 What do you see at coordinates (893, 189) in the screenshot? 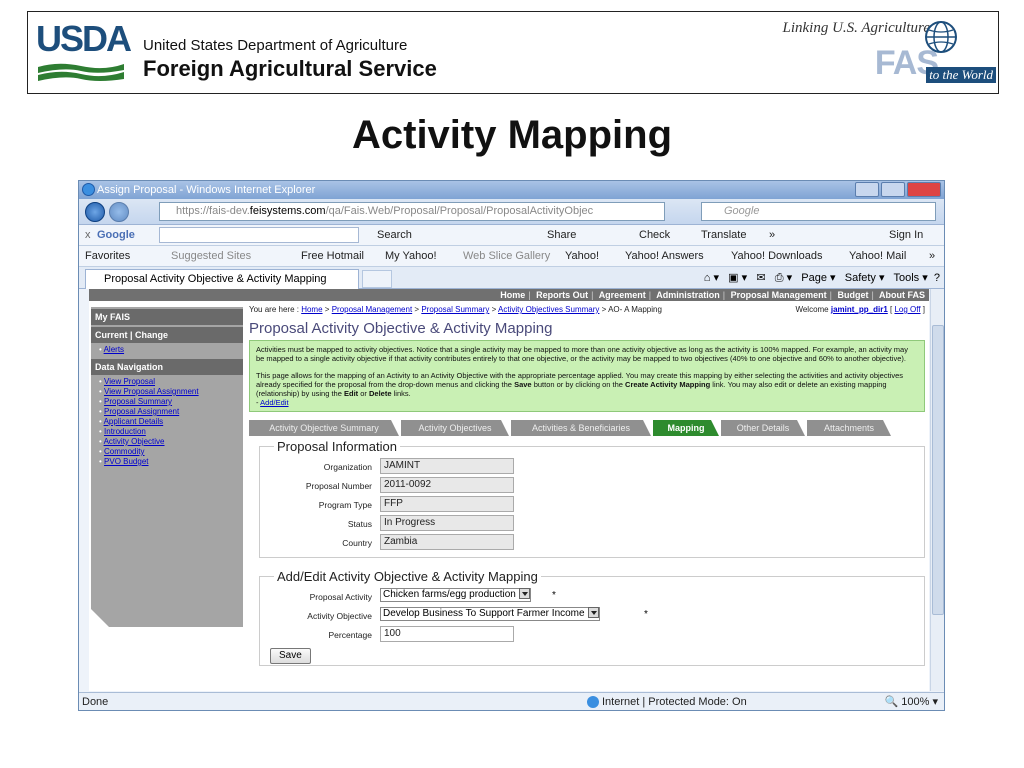
I see `maximize-button` at bounding box center [893, 189].